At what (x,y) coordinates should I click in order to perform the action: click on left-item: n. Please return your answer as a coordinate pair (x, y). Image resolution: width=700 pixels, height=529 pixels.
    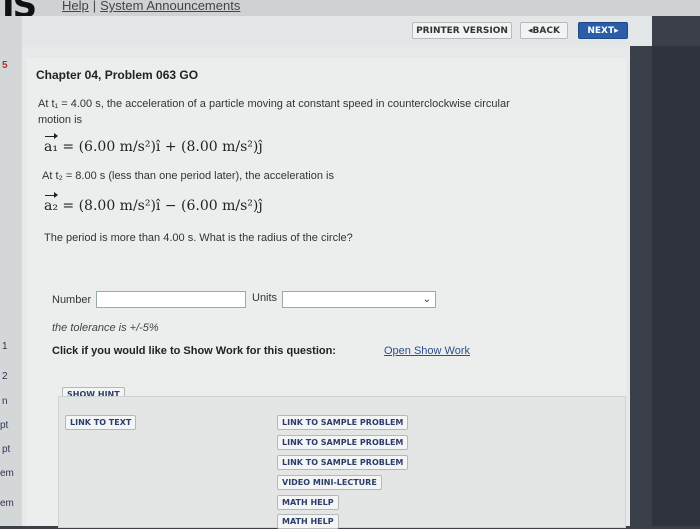
    Looking at the image, I should click on (5, 401).